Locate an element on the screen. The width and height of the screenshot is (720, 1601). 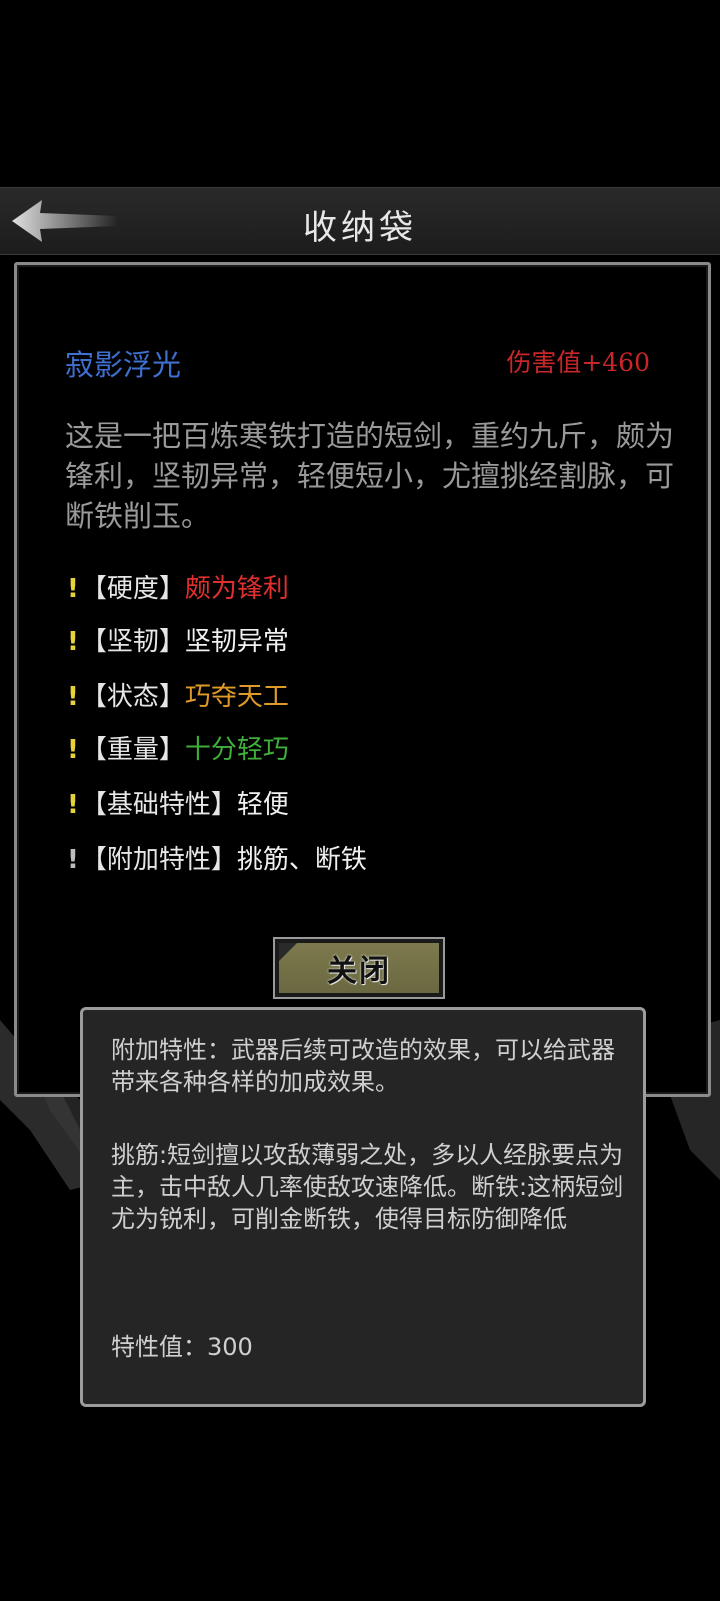
attribute-value: 挑筋、断铁 is located at coordinates (301, 860).